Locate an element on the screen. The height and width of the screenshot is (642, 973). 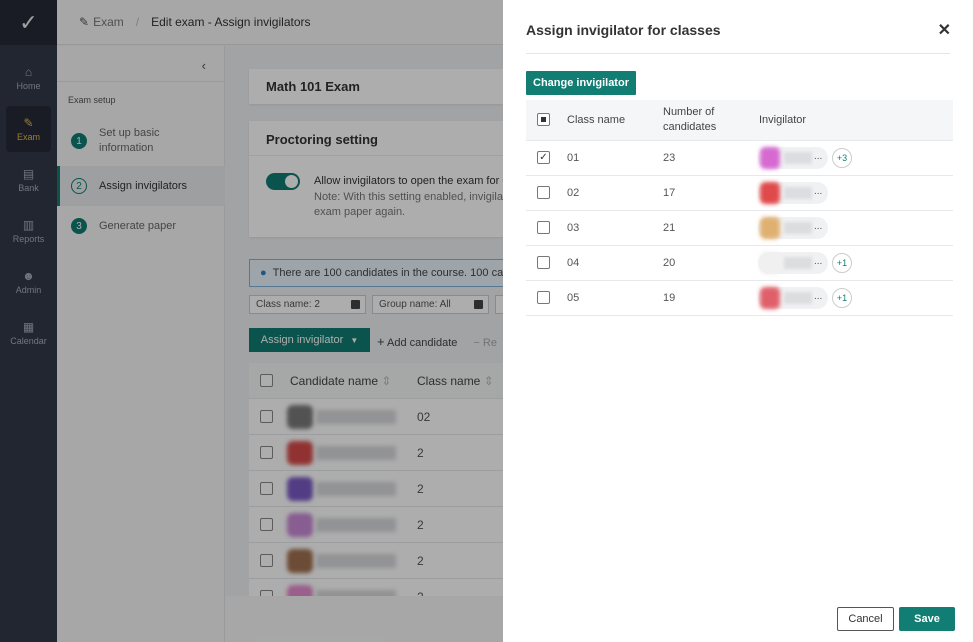
check-icon: ✓ is located at coordinates (543, 157).